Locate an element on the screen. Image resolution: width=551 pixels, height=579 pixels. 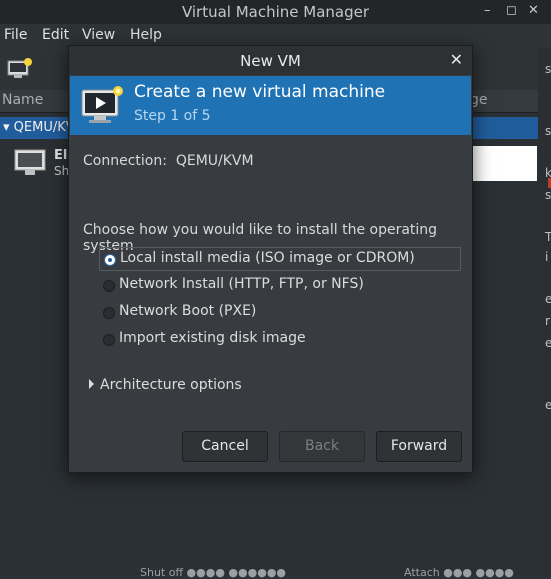
menu-file: File is located at coordinates (15, 35).